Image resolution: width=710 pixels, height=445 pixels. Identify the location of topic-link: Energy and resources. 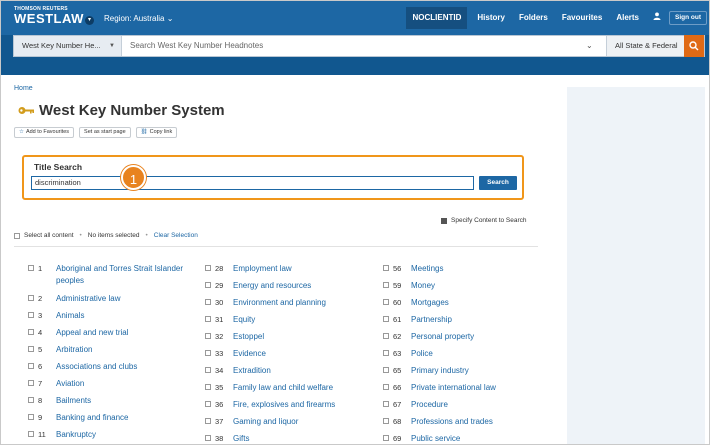
(272, 286).